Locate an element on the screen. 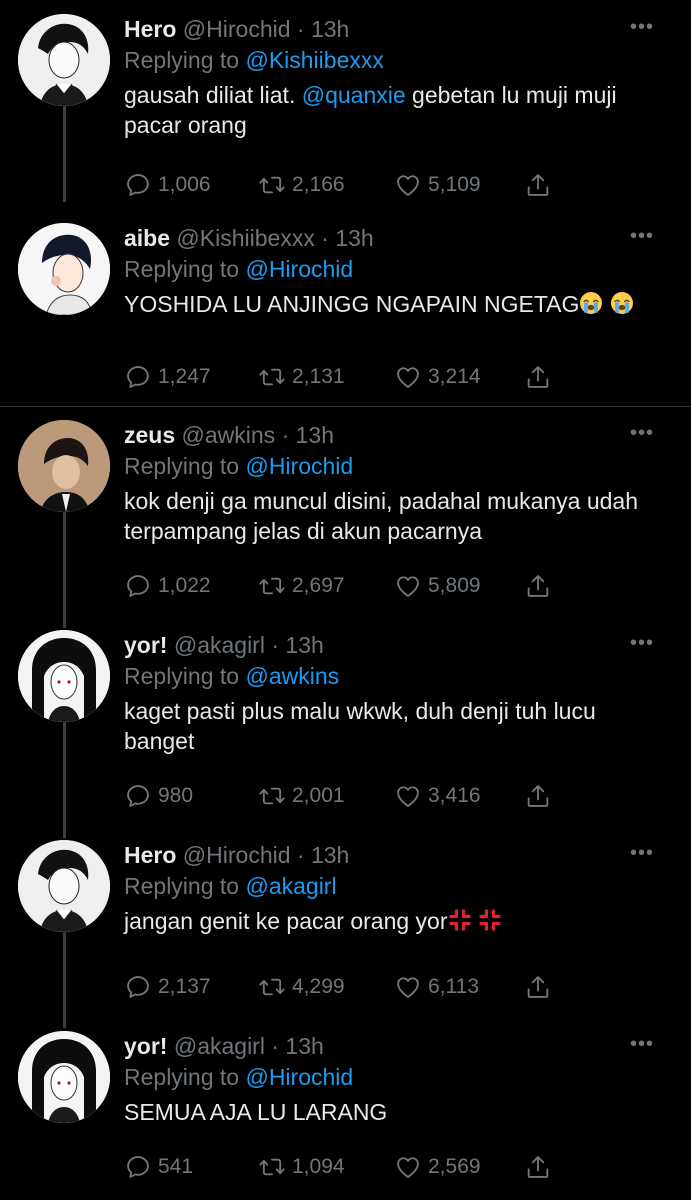 This screenshot has height=1200, width=691. tweet-actions: 980 2,001 3,416 is located at coordinates (344, 796).